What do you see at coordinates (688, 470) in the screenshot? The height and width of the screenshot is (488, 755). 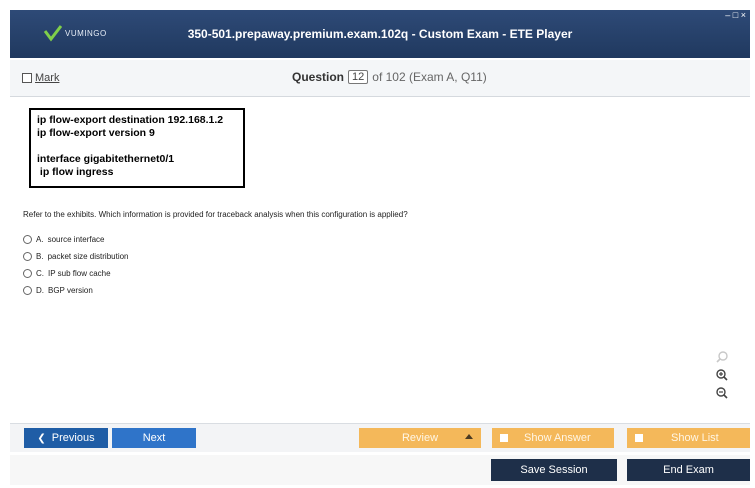 I see `end-exam-button: End Exam` at bounding box center [688, 470].